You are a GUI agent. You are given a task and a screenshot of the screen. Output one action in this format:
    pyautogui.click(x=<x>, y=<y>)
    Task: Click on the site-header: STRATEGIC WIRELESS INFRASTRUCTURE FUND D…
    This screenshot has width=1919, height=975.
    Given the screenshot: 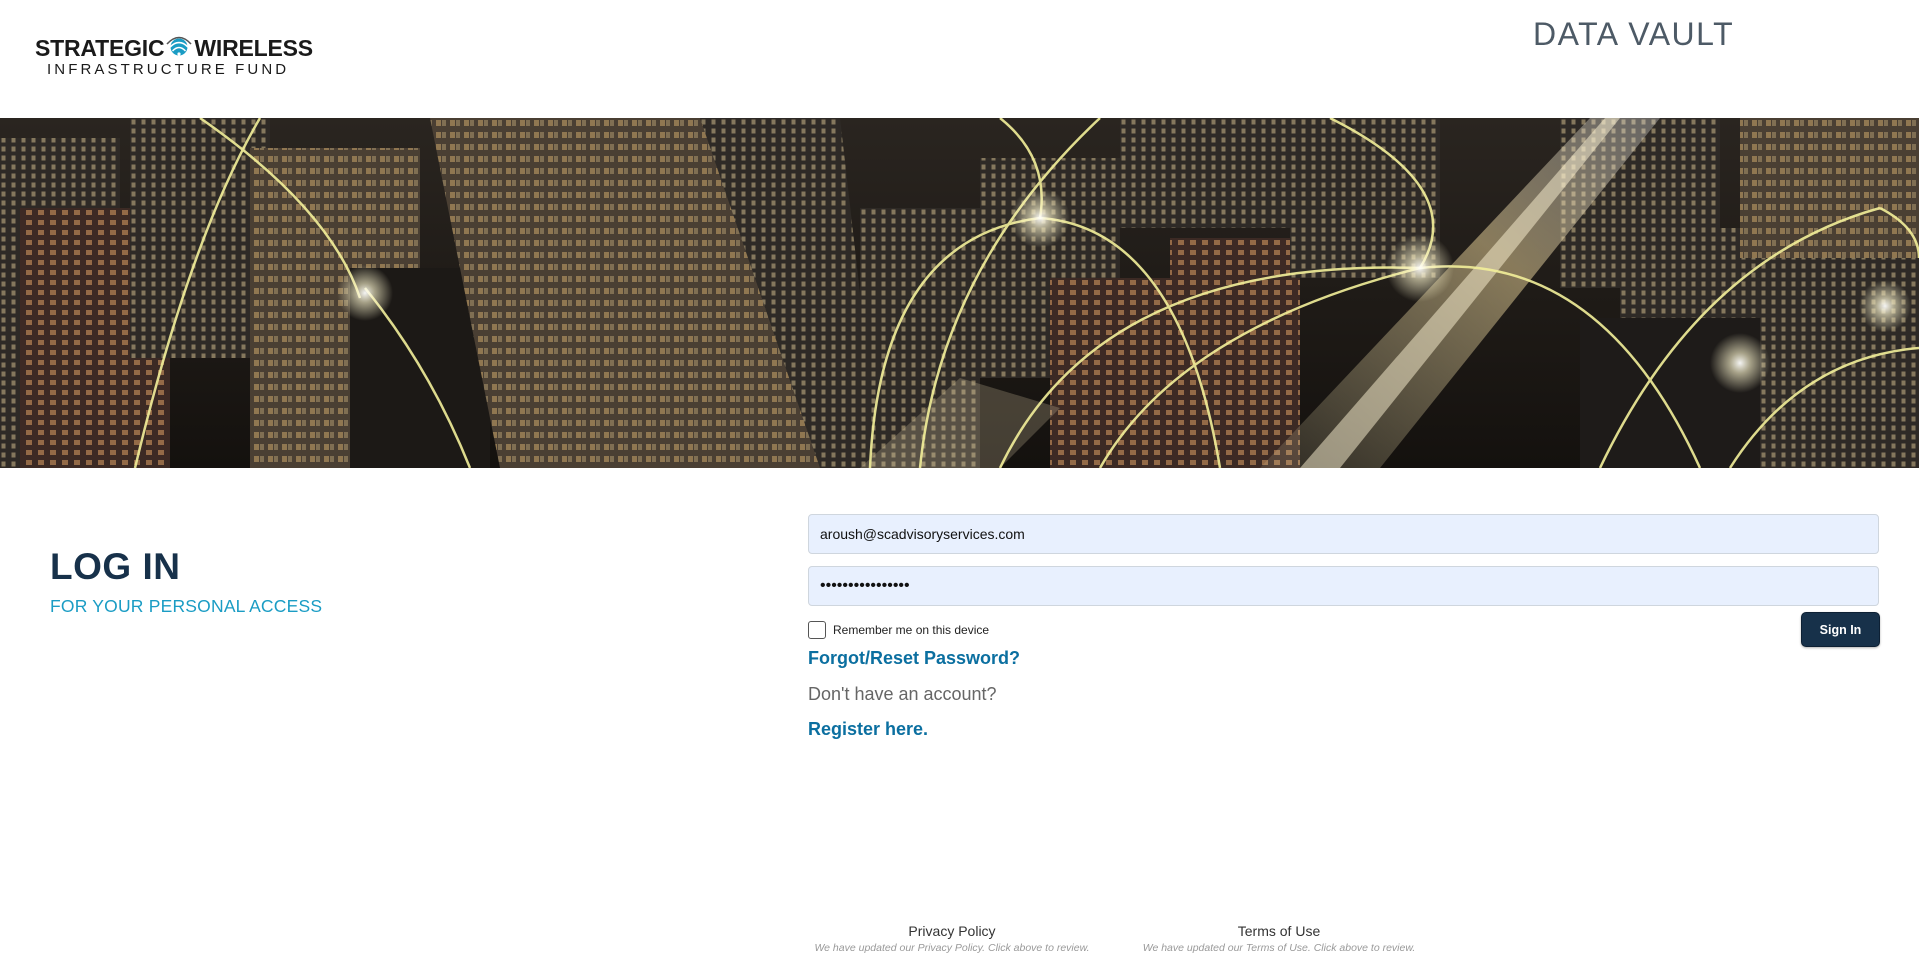 What is the action you would take?
    pyautogui.click(x=959, y=59)
    